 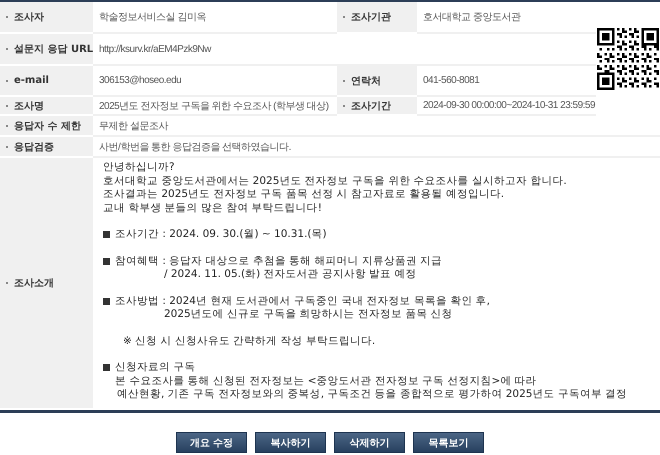 I want to click on field-label: e-mail, so click(x=46, y=81).